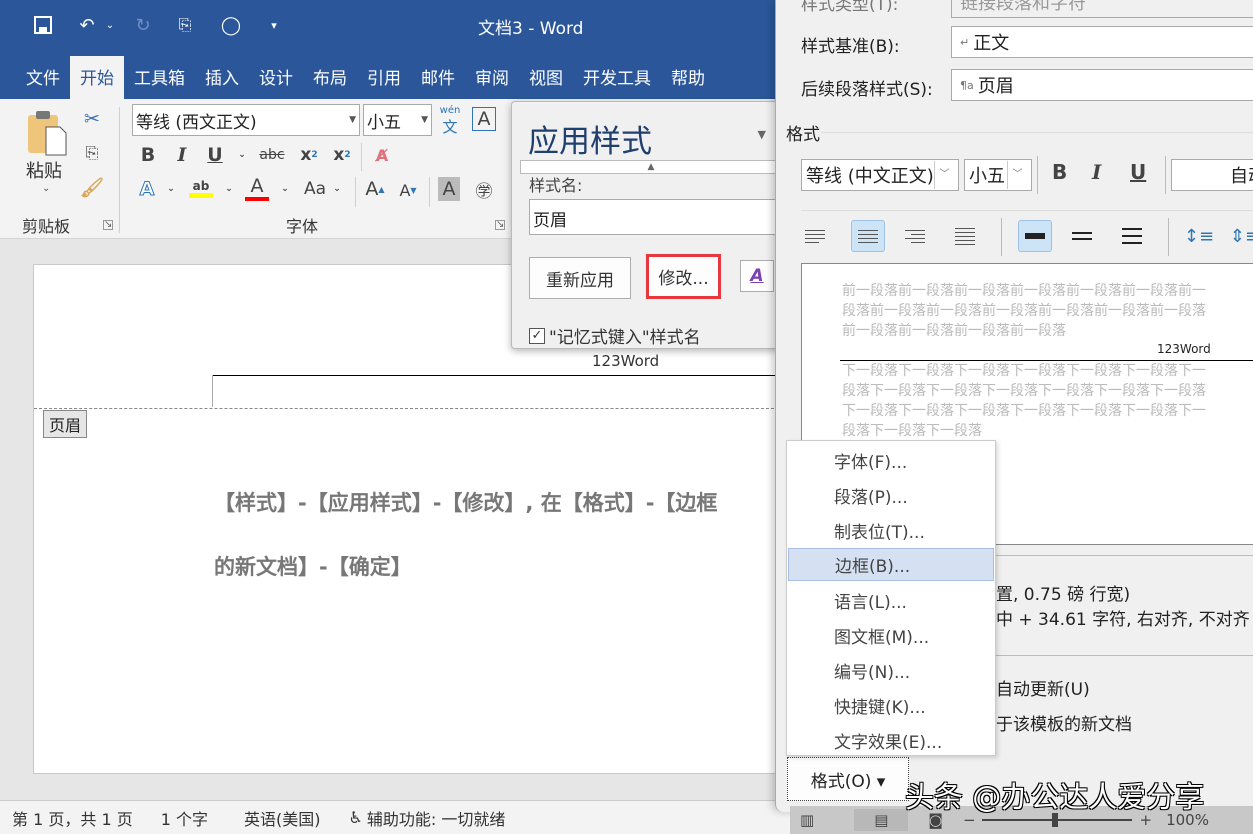 This screenshot has height=834, width=1253. What do you see at coordinates (1035, 236) in the screenshot?
I see `single-spacing-icon` at bounding box center [1035, 236].